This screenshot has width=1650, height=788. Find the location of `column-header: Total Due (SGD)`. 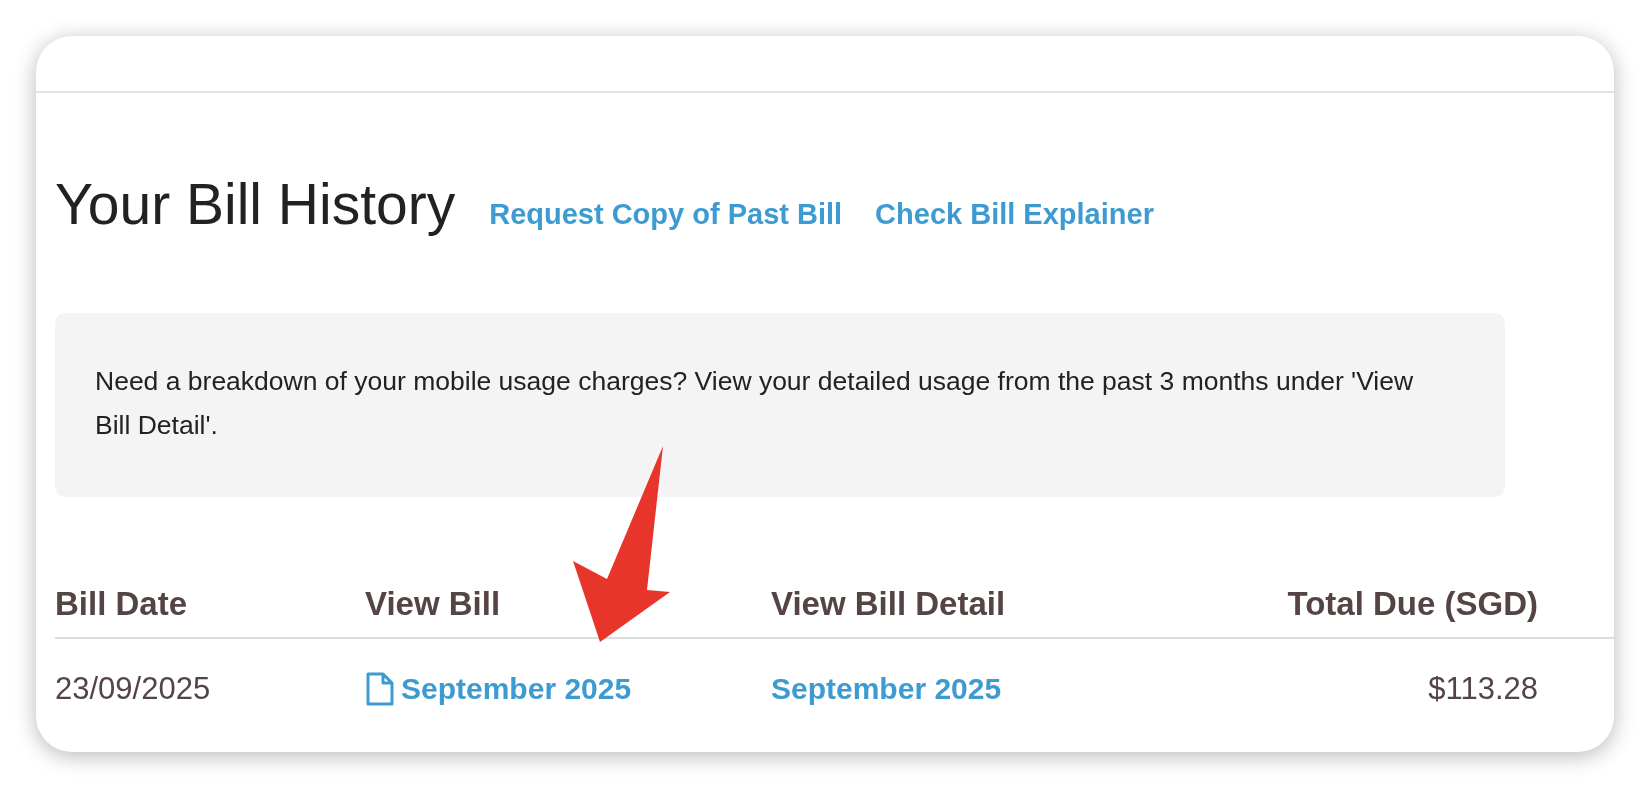

column-header: Total Due (SGD) is located at coordinates (1412, 604).